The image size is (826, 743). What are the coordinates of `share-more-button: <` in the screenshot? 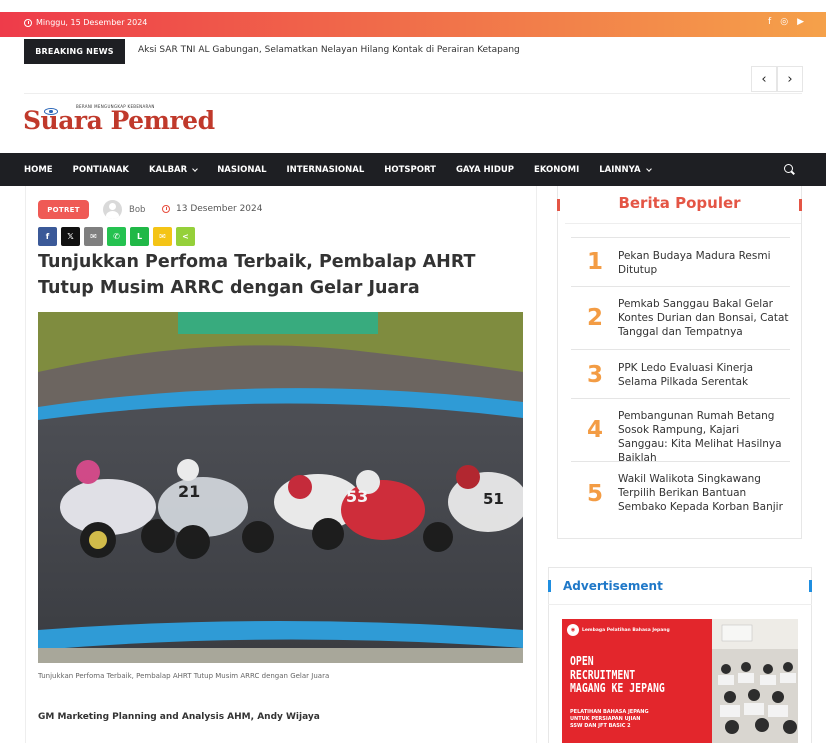 It's located at (185, 236).